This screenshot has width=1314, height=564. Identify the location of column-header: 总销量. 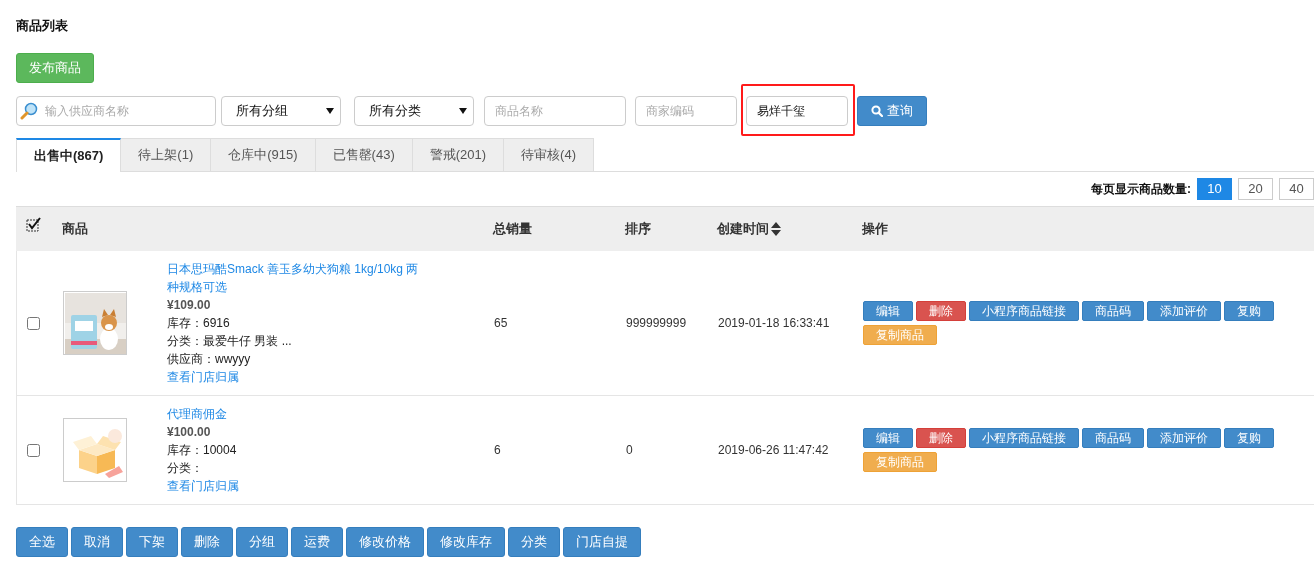
(513, 229).